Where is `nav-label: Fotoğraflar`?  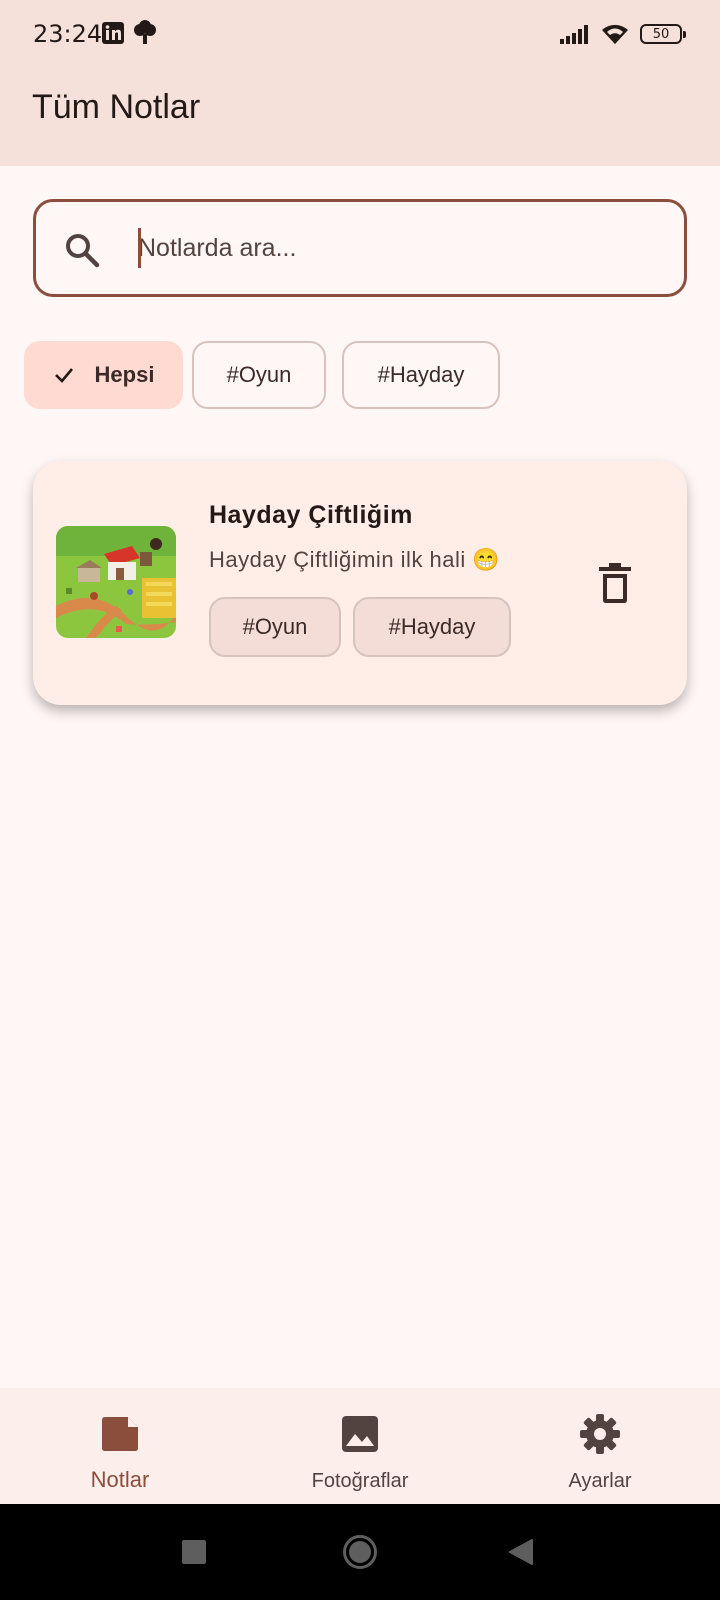 nav-label: Fotoğraflar is located at coordinates (360, 1481).